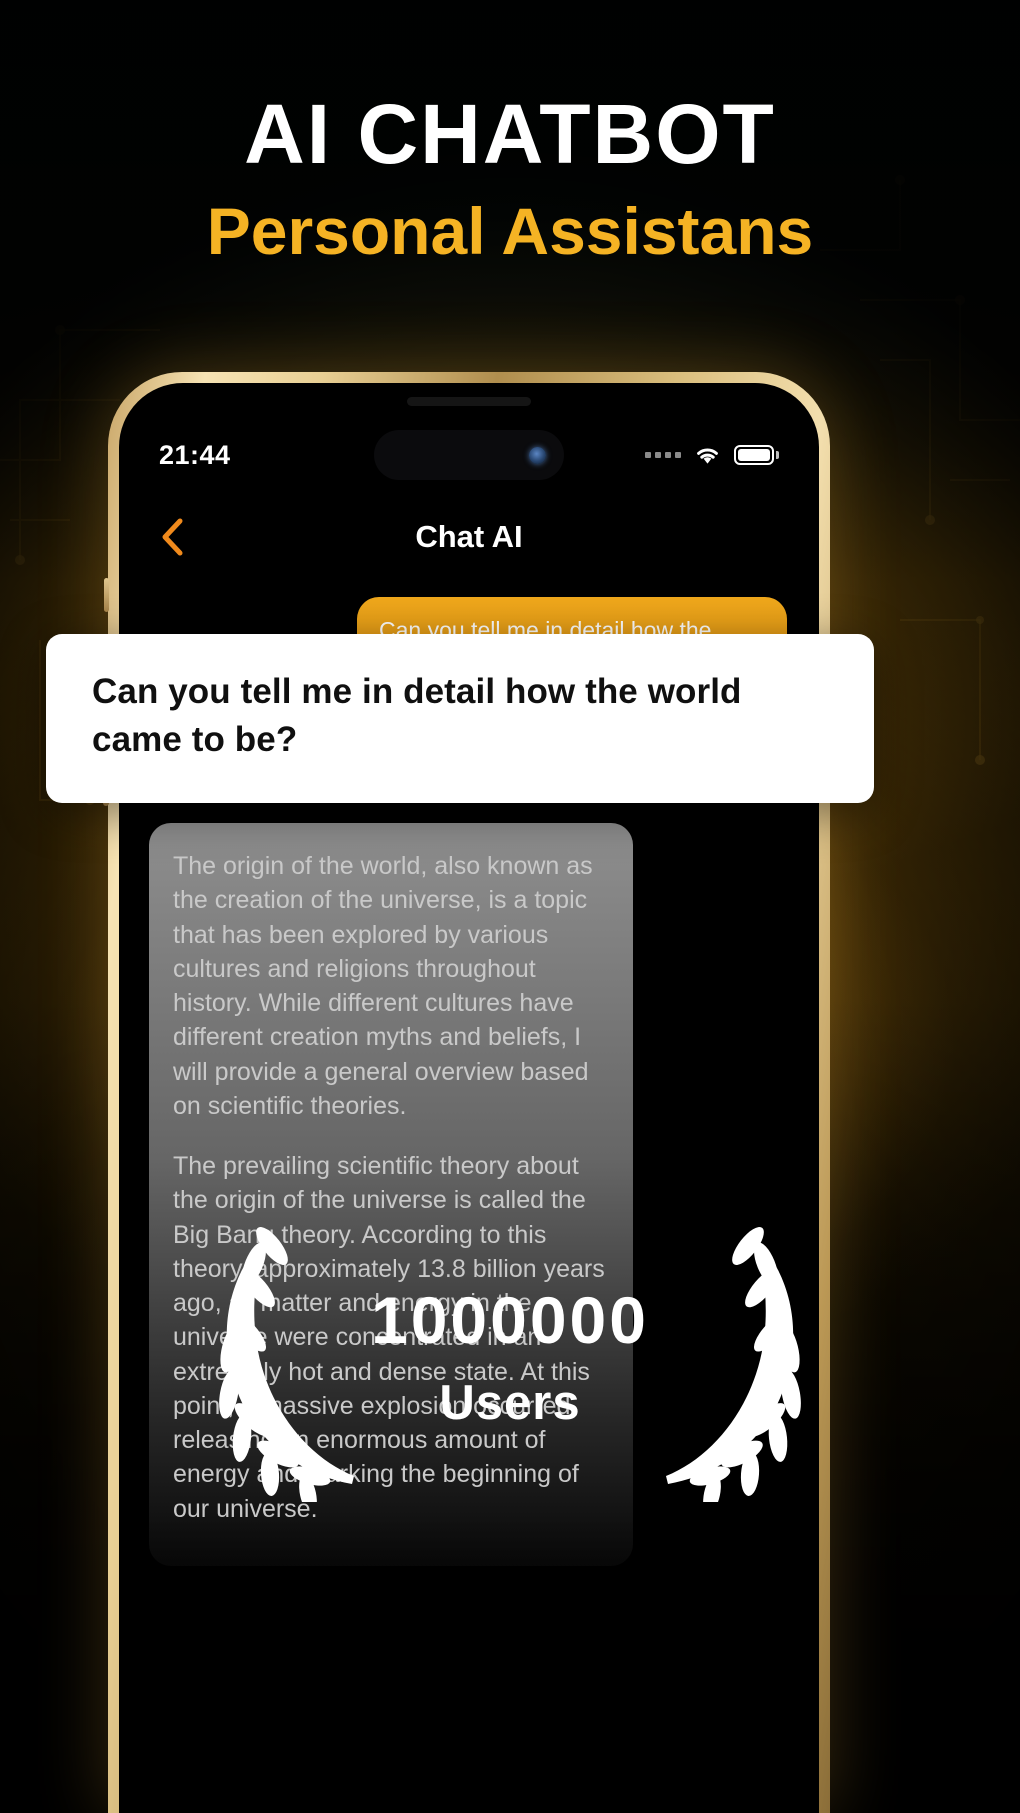  I want to click on dynamic-island, so click(469, 455).